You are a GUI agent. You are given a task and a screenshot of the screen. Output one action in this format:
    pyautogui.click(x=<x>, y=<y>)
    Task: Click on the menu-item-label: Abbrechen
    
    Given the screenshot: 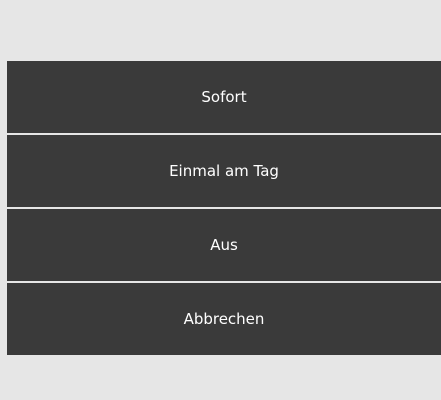 What is the action you would take?
    pyautogui.click(x=224, y=319)
    